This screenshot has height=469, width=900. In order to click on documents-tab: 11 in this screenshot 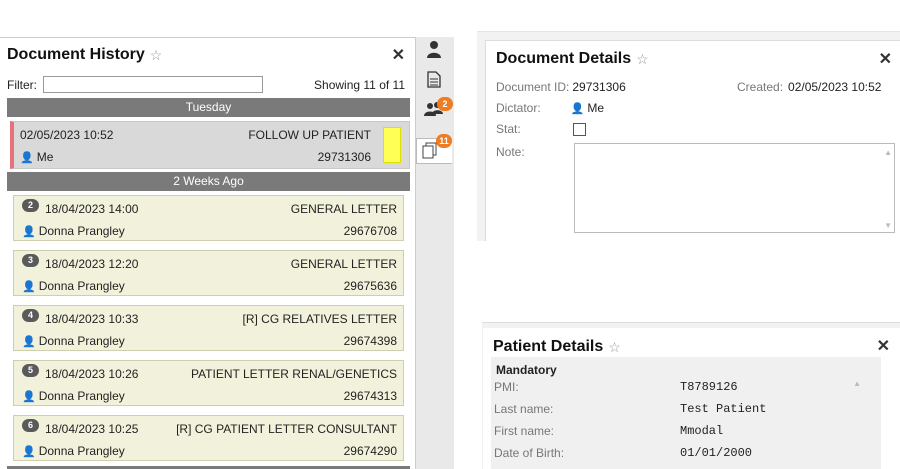, I will do `click(434, 149)`.